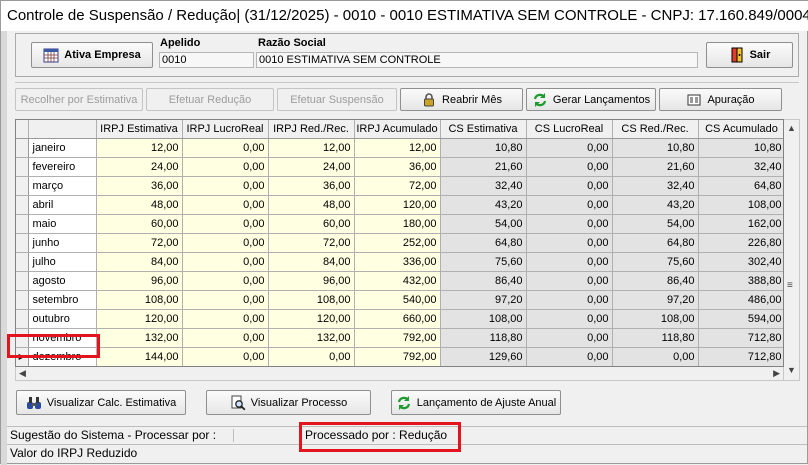 This screenshot has height=465, width=808. Describe the element at coordinates (22, 373) in the screenshot. I see `scroll-left-icon: ◀` at that location.